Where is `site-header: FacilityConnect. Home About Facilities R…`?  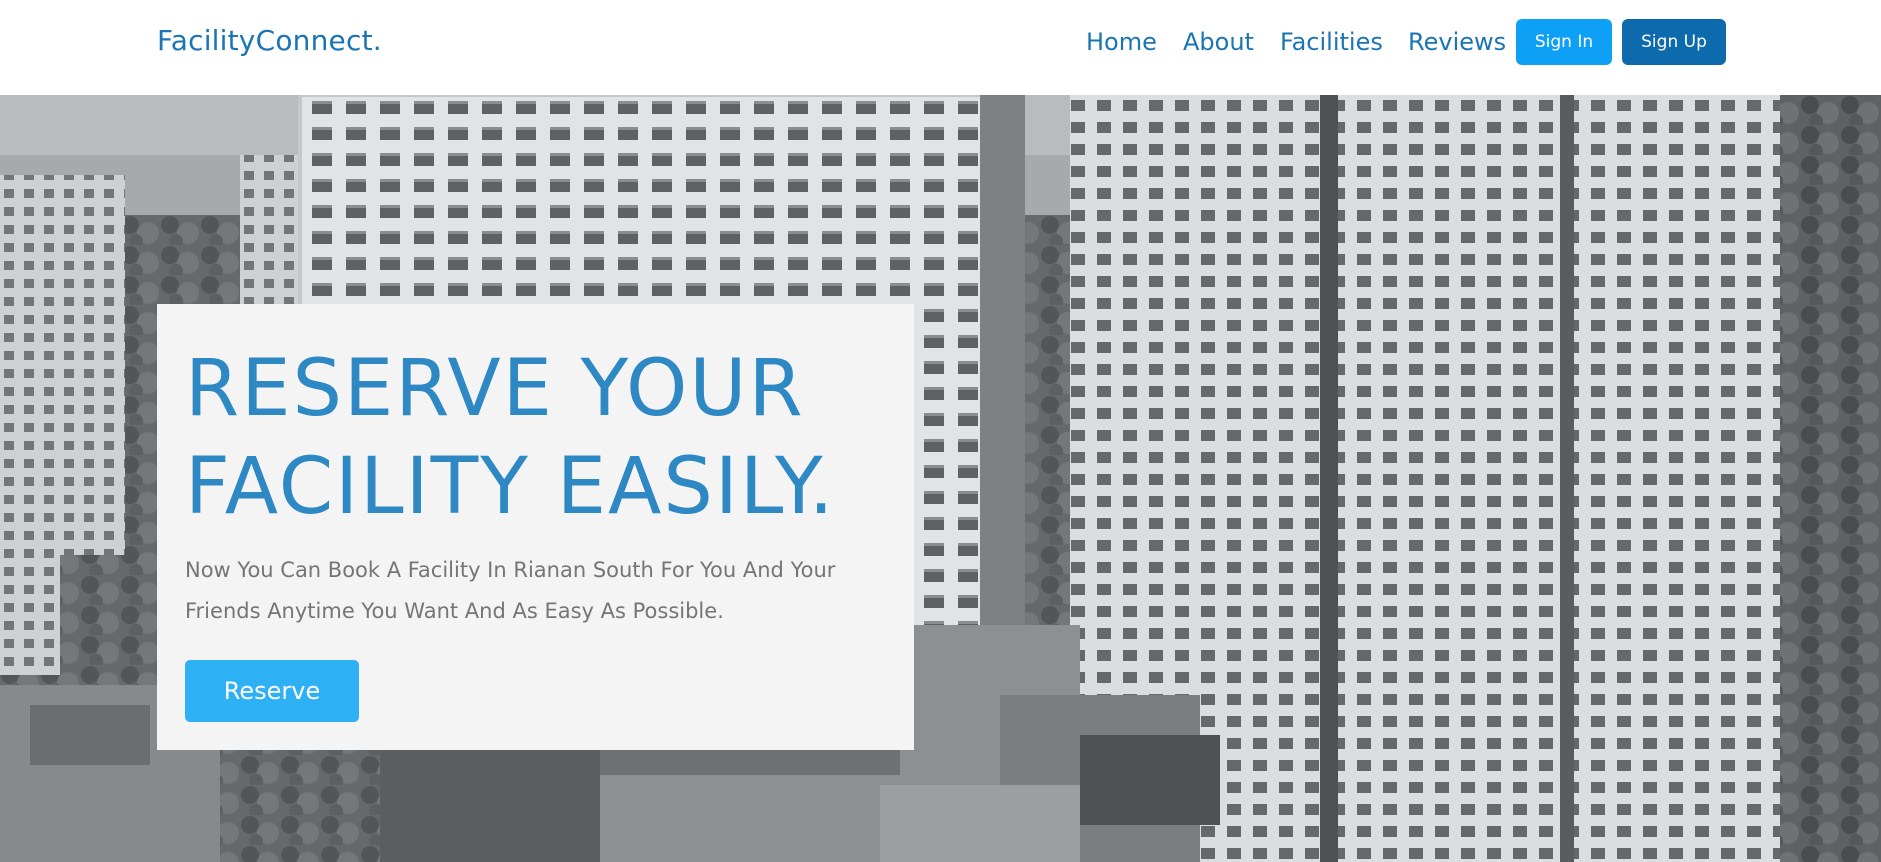
site-header: FacilityConnect. Home About Facilities R… is located at coordinates (940, 47).